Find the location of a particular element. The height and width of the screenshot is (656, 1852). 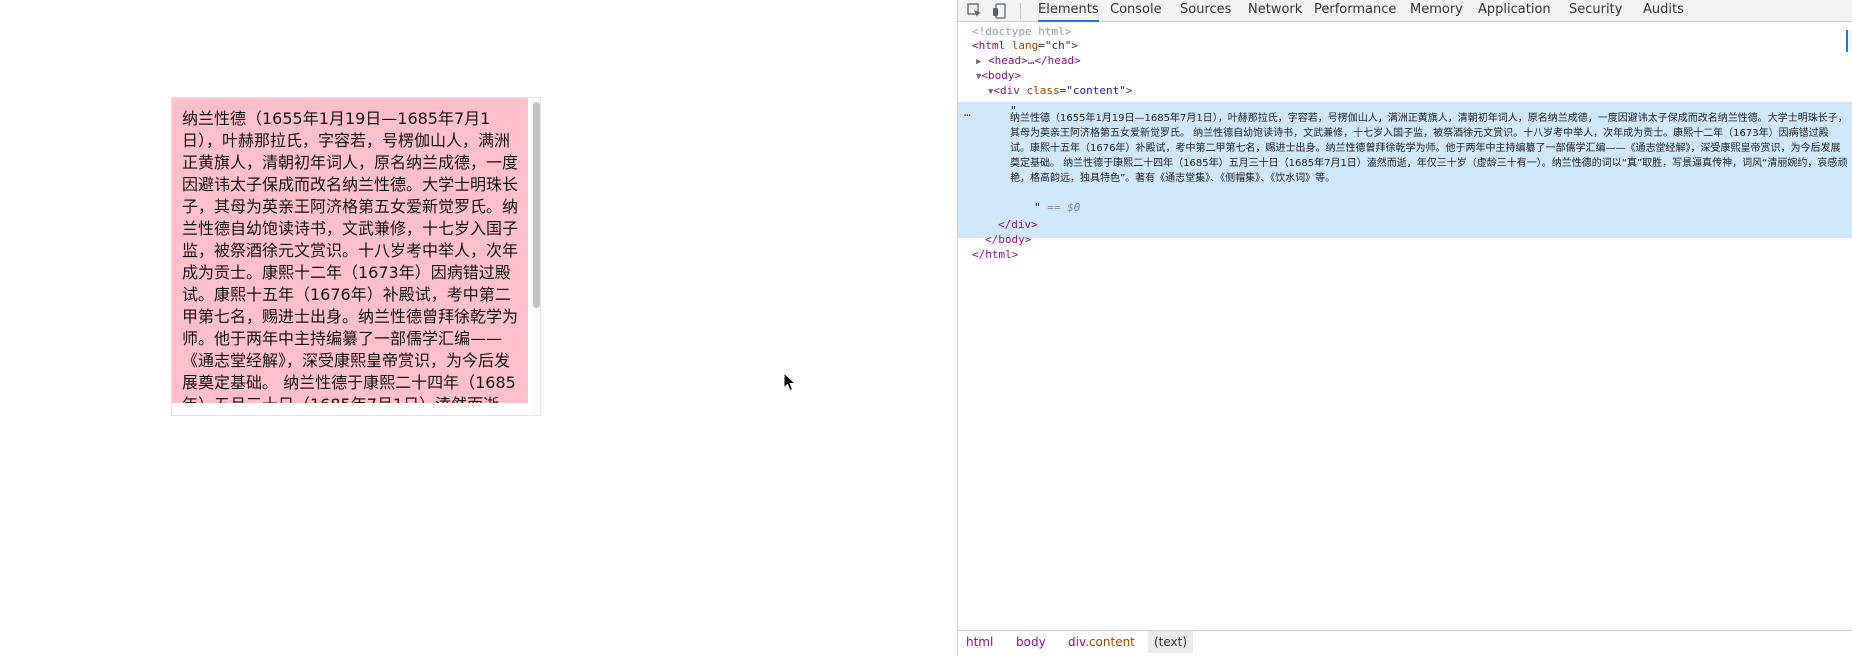

breadcrumb-text-node: (text) is located at coordinates (1171, 642).